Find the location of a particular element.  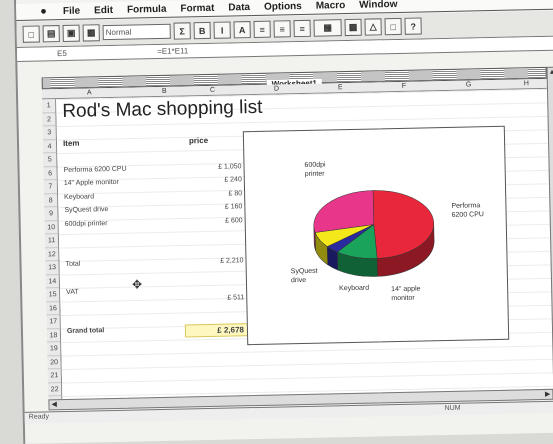

row-header: 6 is located at coordinates (50, 173).